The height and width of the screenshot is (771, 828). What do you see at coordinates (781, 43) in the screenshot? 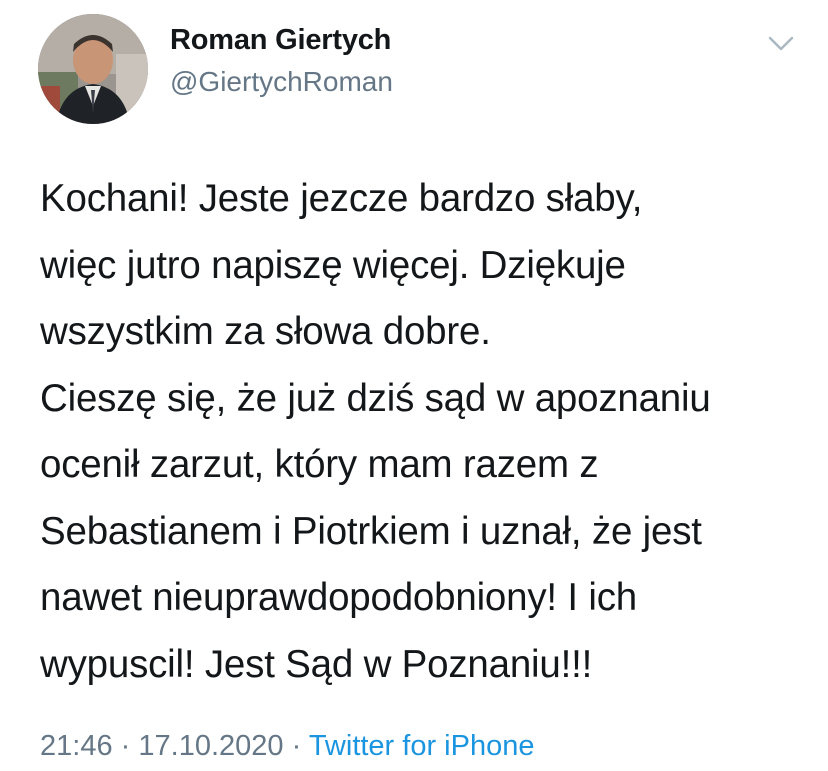
I see `chevron-down-icon` at bounding box center [781, 43].